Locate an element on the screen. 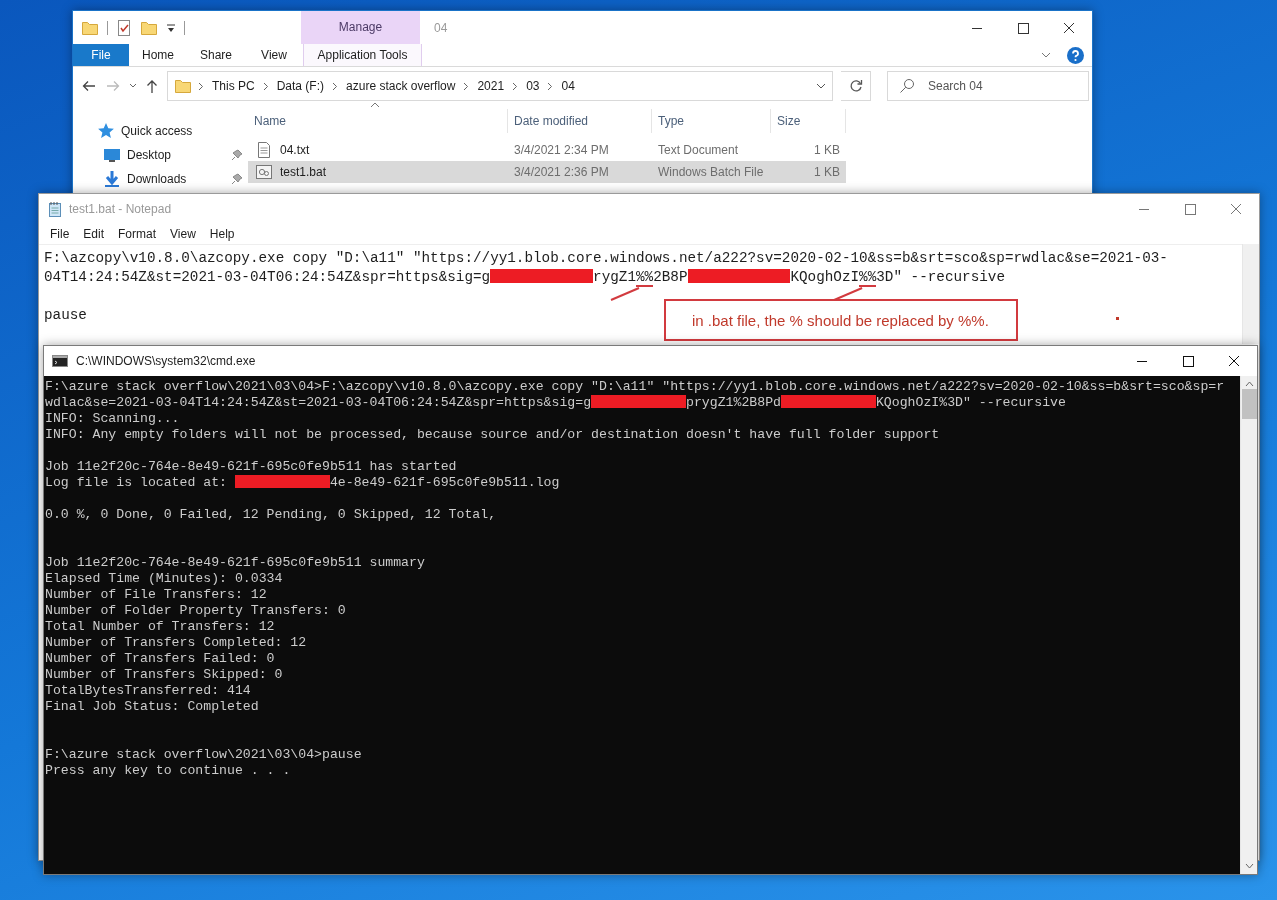  column-header: Type is located at coordinates (711, 121).